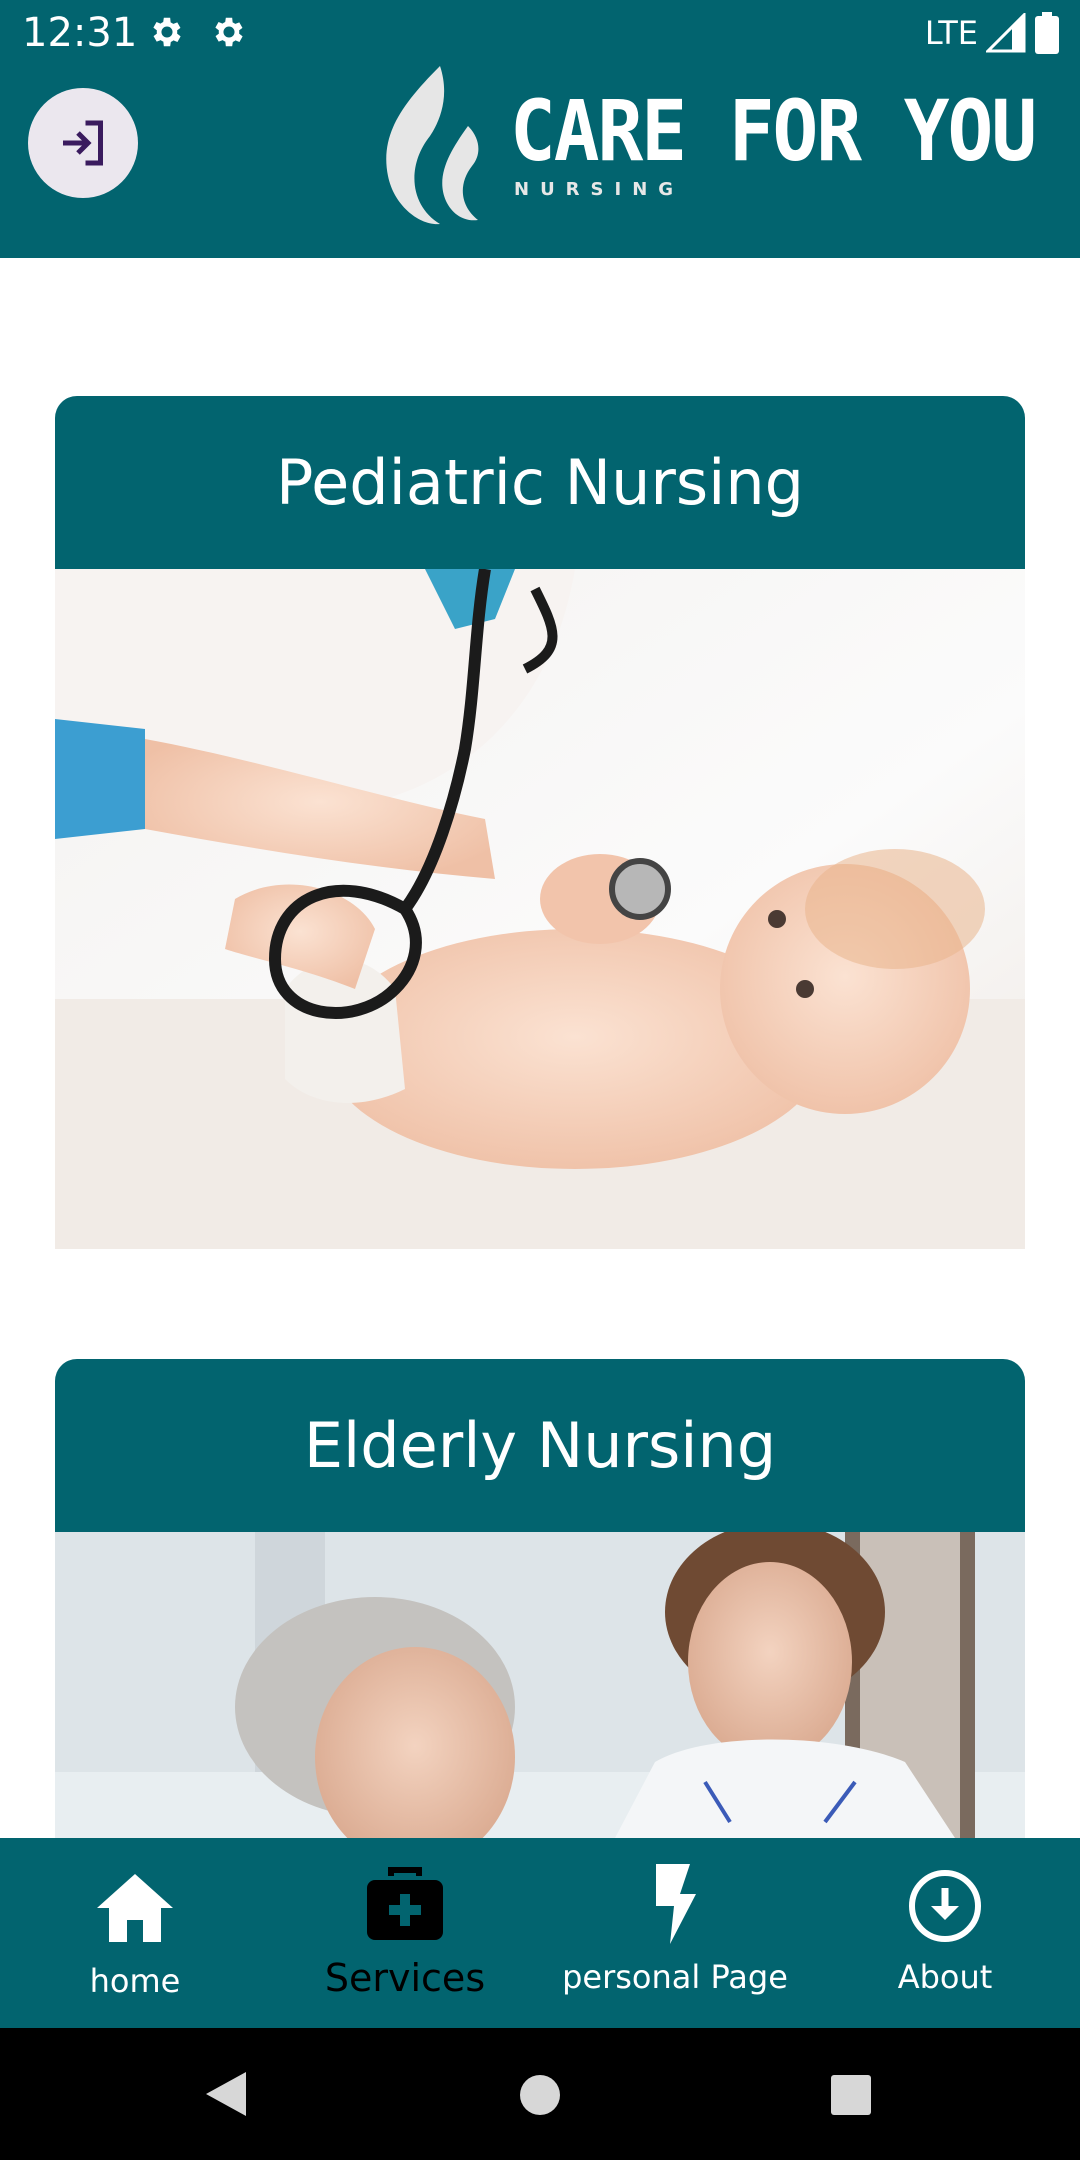 This screenshot has height=2160, width=1080. Describe the element at coordinates (540, 1685) in the screenshot. I see `elderly-nursing-image` at that location.